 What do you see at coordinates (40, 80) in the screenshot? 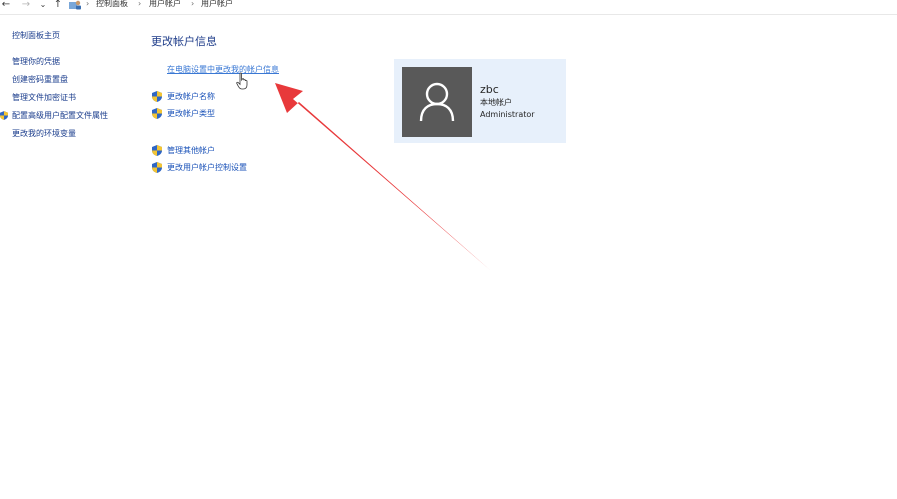
I see `sidebar-item-password-reset-disk: 创建密码重置盘` at bounding box center [40, 80].